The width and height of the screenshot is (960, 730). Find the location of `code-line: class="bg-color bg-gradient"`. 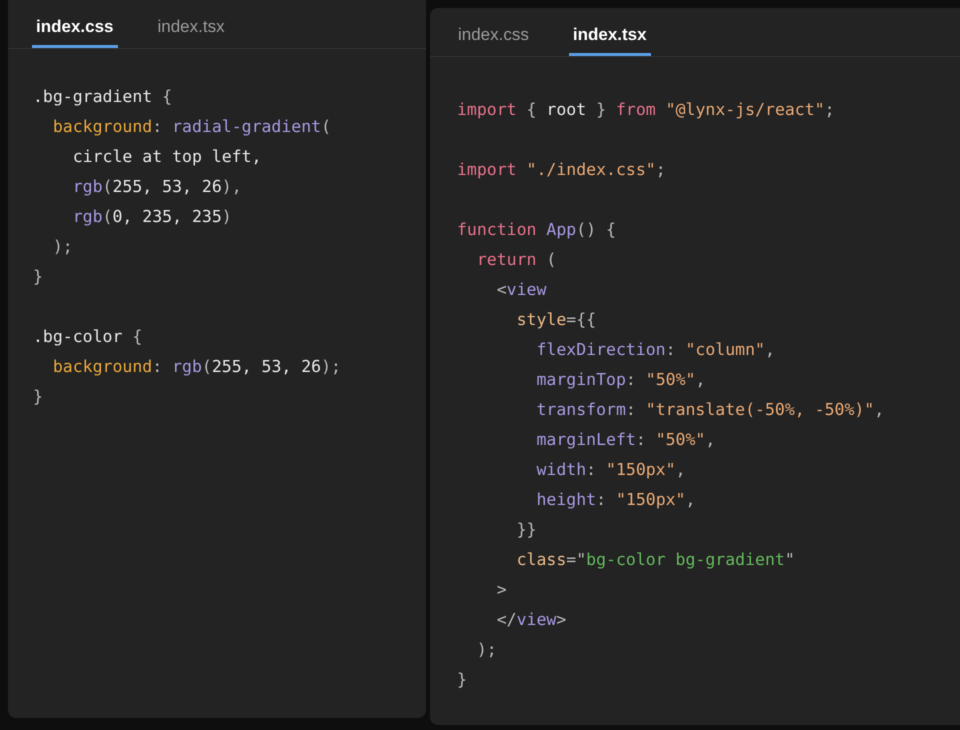

code-line: class="bg-color bg-gradient" is located at coordinates (655, 560).